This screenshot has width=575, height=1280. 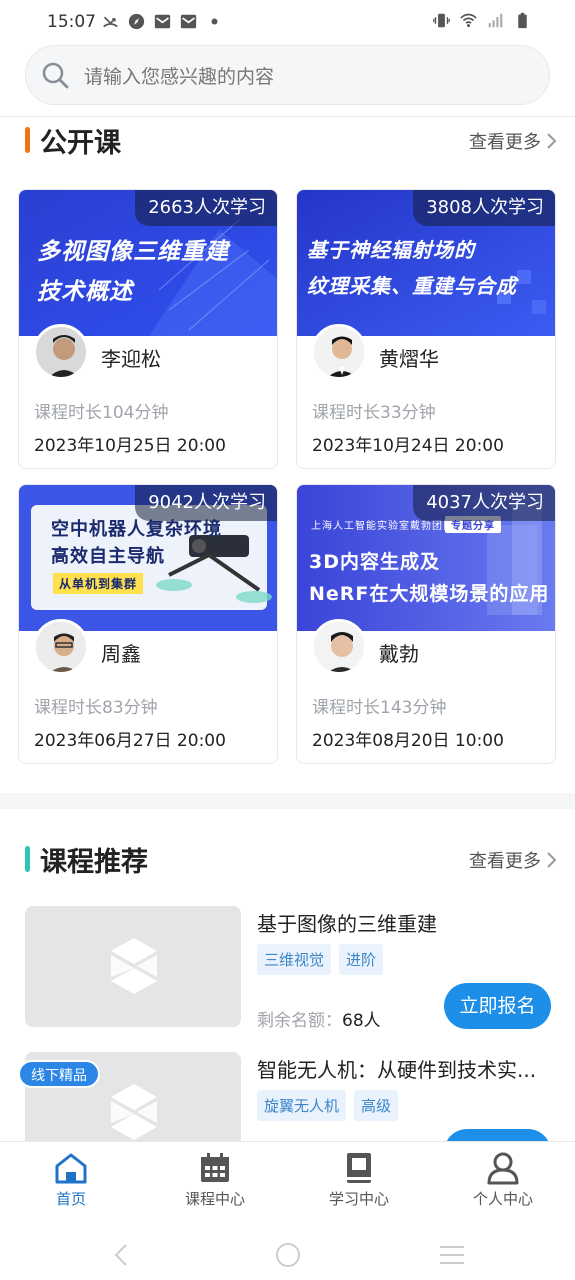 I want to click on course-tag: 进阶, so click(x=361, y=959).